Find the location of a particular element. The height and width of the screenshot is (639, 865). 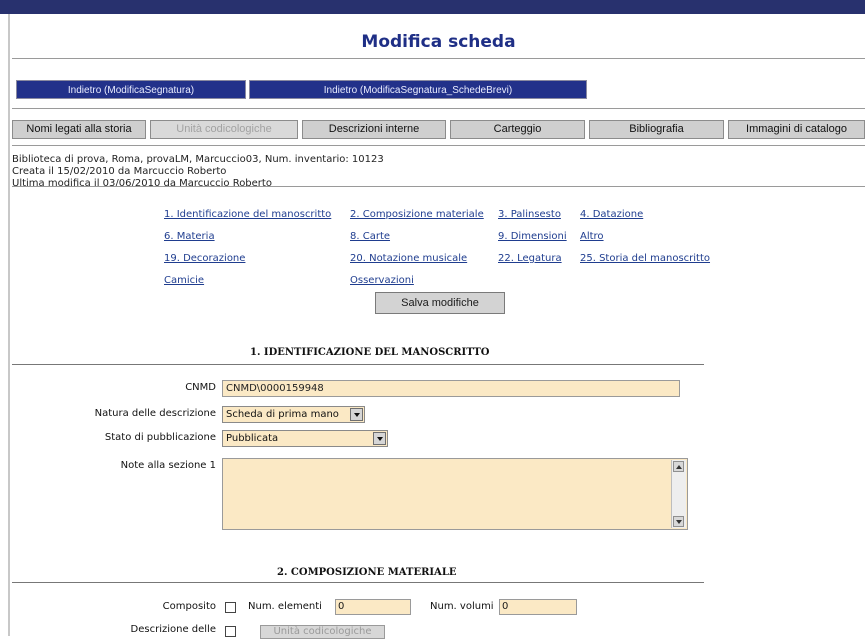

scroll-up-icon is located at coordinates (678, 466).